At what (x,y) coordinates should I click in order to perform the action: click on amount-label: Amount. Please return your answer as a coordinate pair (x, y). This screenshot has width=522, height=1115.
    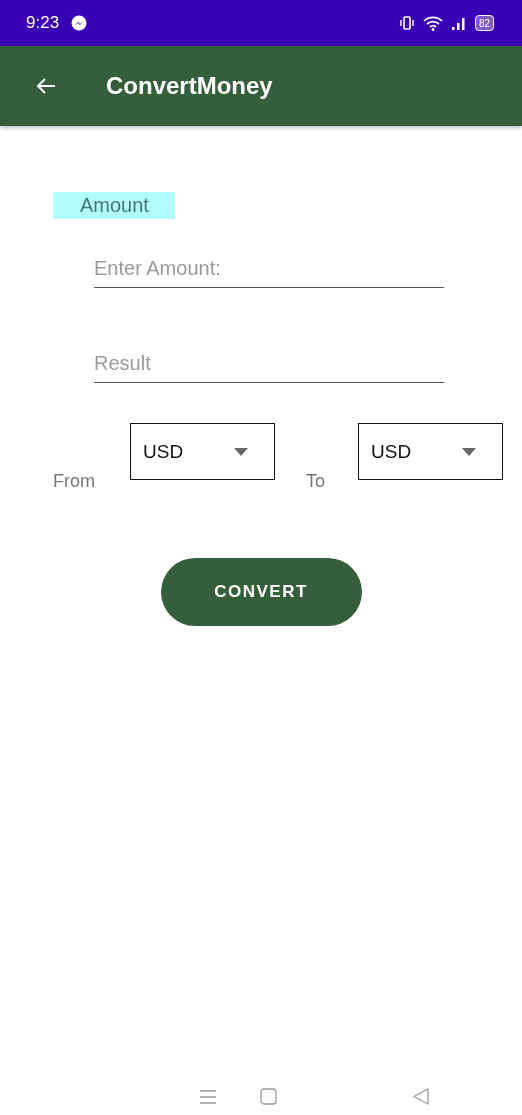
    Looking at the image, I should click on (114, 205).